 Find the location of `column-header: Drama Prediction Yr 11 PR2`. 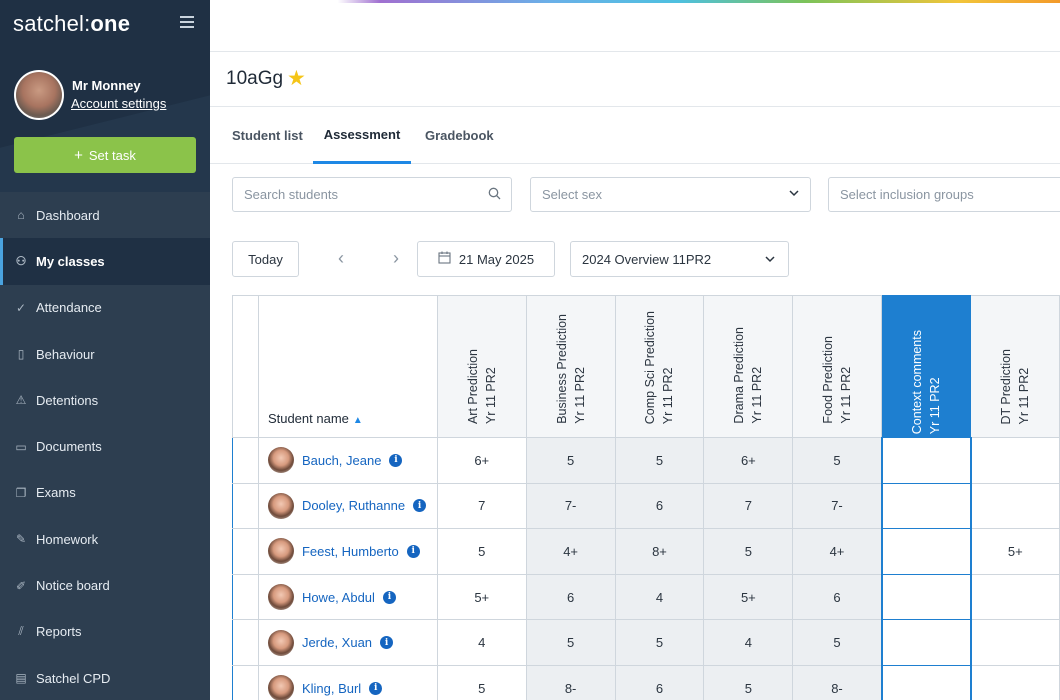

column-header: Drama Prediction Yr 11 PR2 is located at coordinates (748, 366).